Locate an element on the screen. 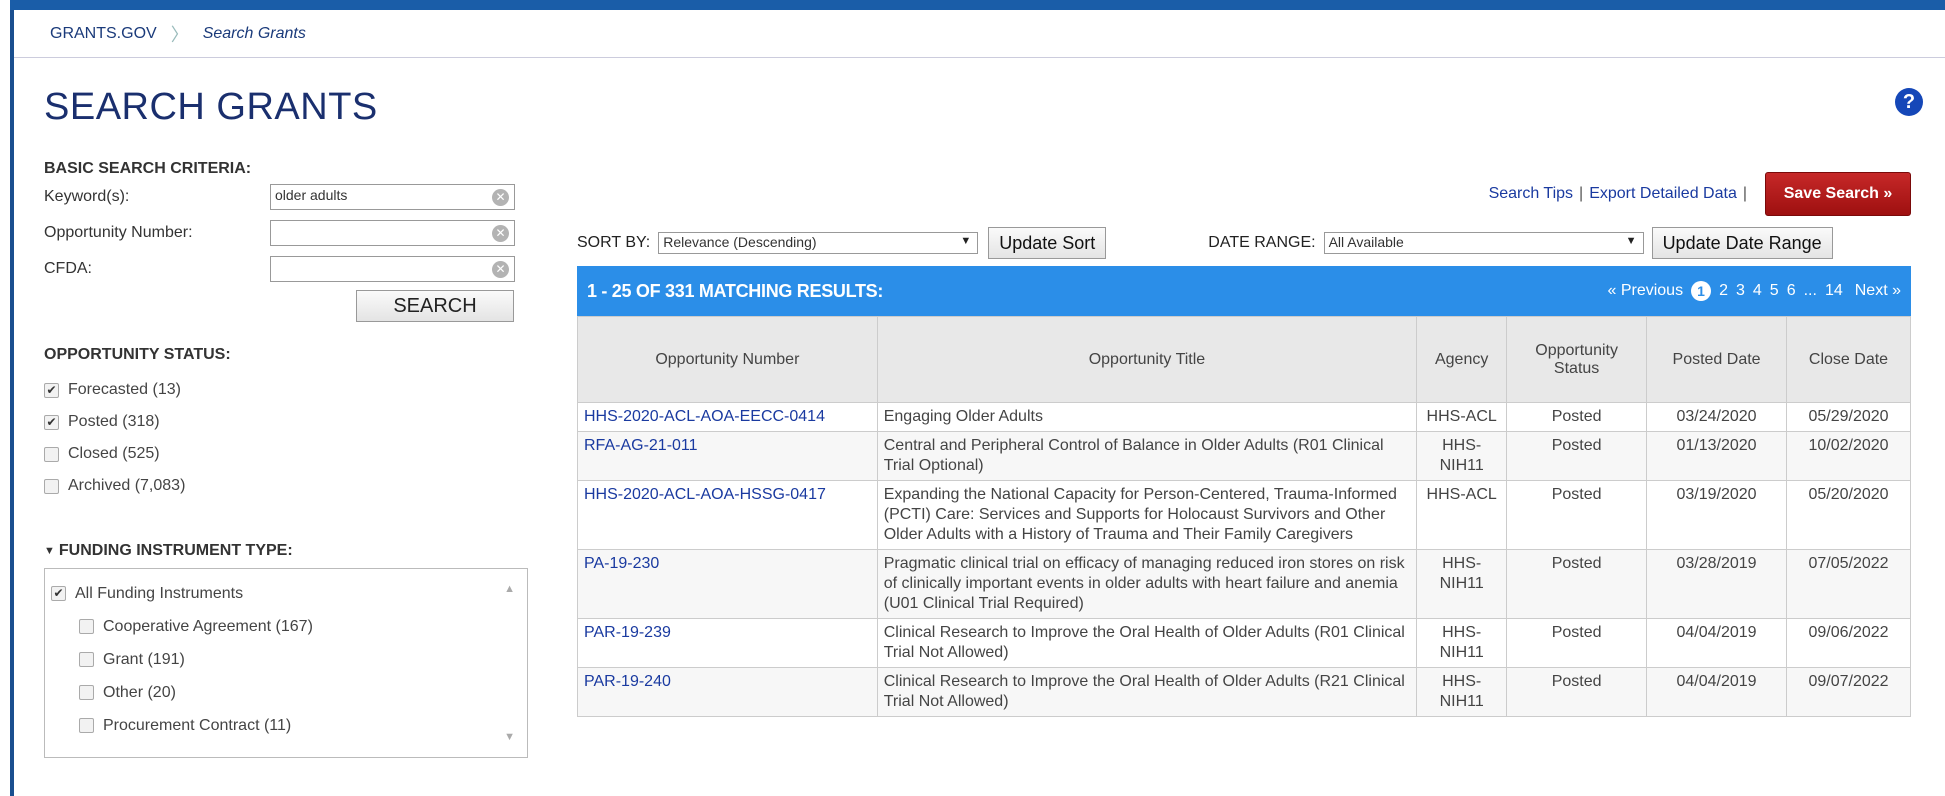 The image size is (1945, 796). status-archived-count: (7,083) is located at coordinates (160, 485).